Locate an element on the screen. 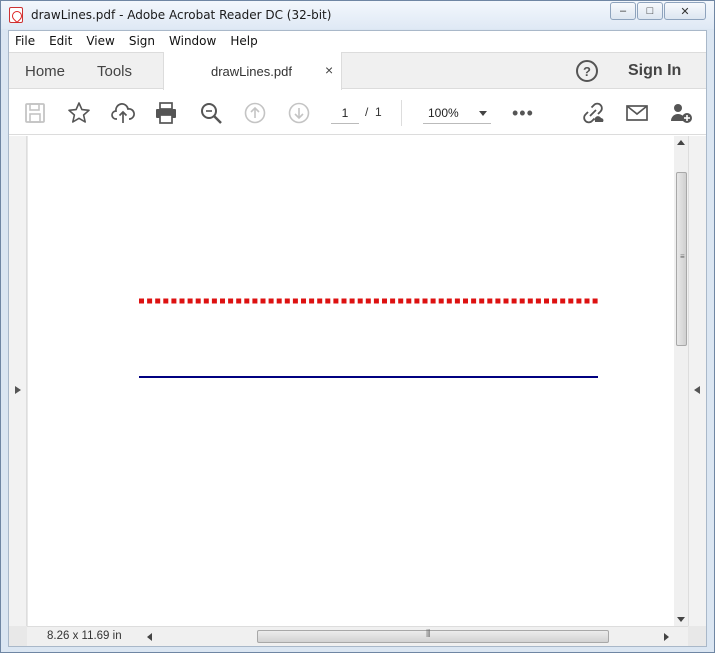 The height and width of the screenshot is (653, 715). print-icon is located at coordinates (166, 113).